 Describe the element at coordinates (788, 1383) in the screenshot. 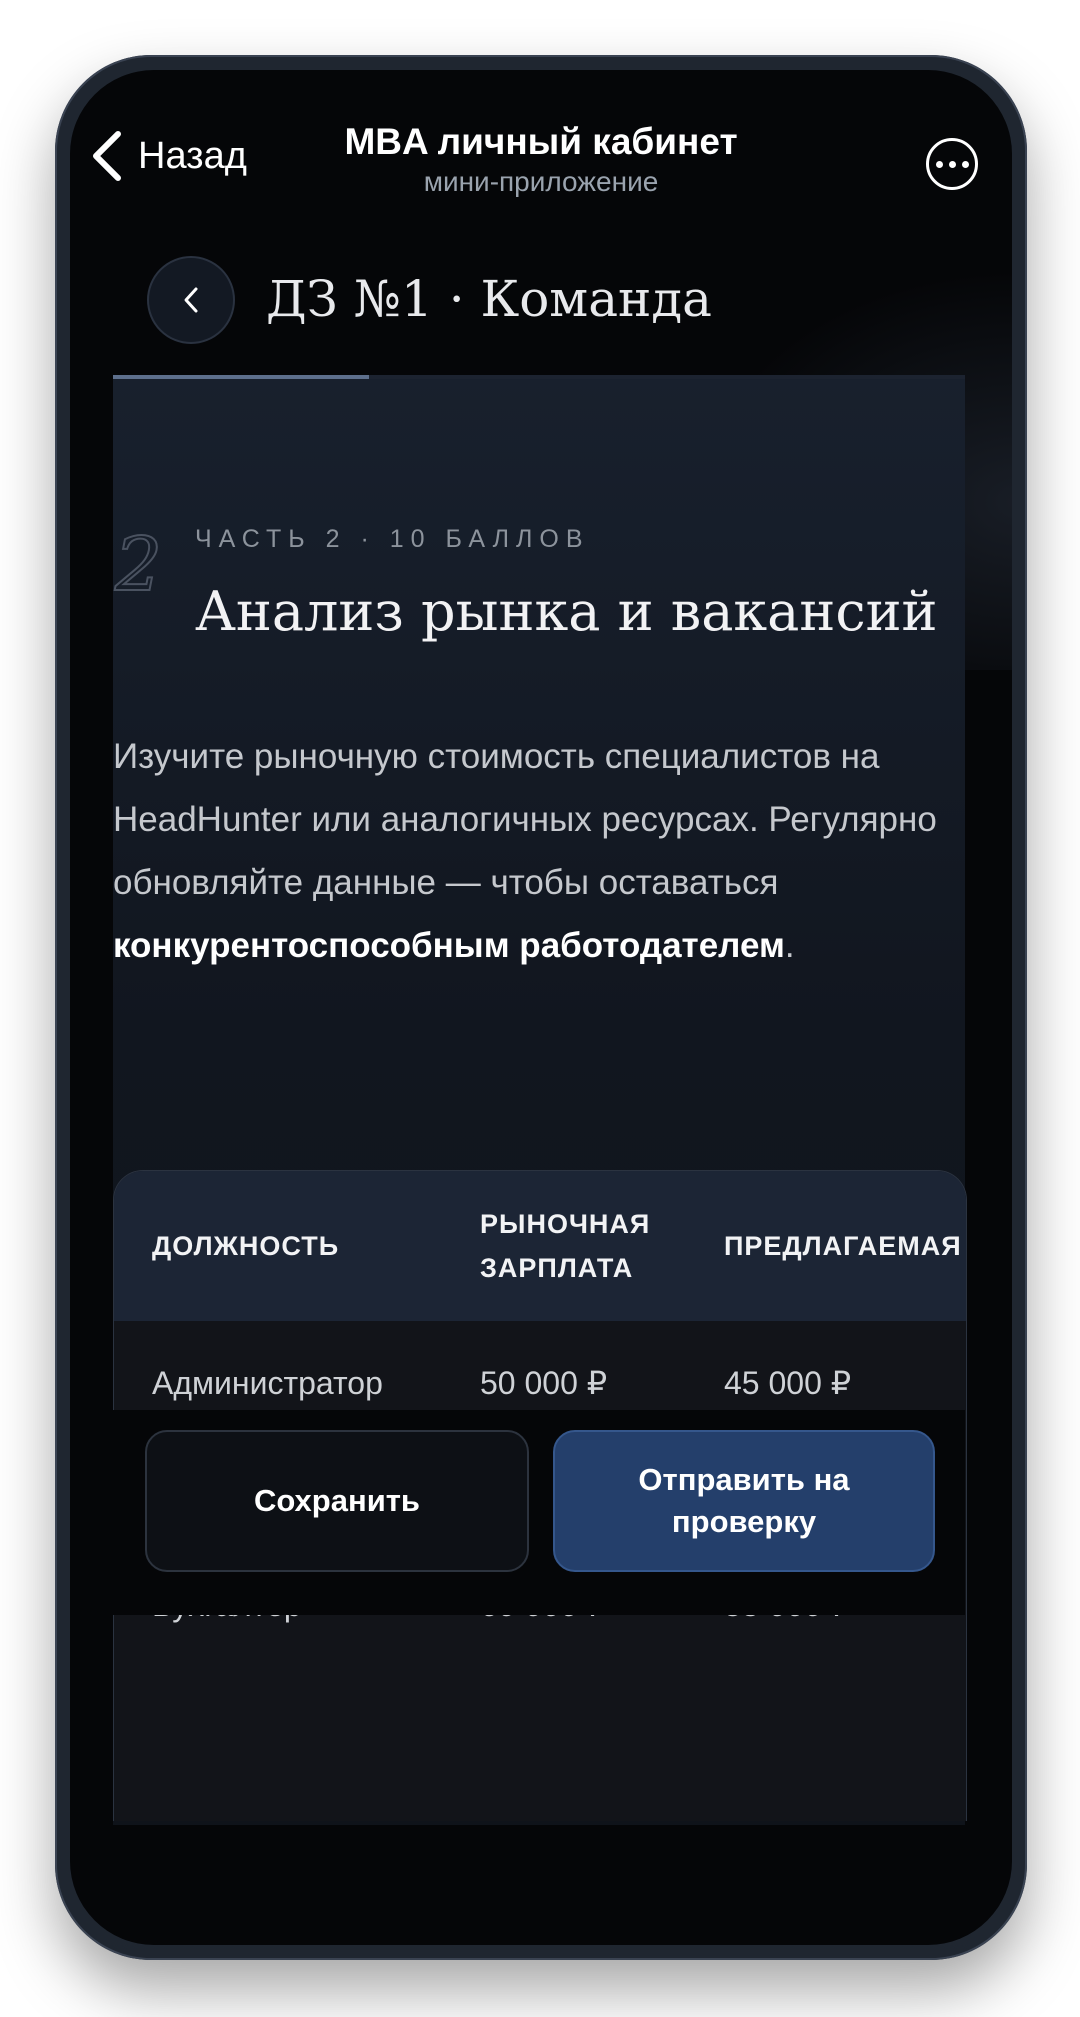

I see `cell-offered-salary: 45 000 ₽` at that location.